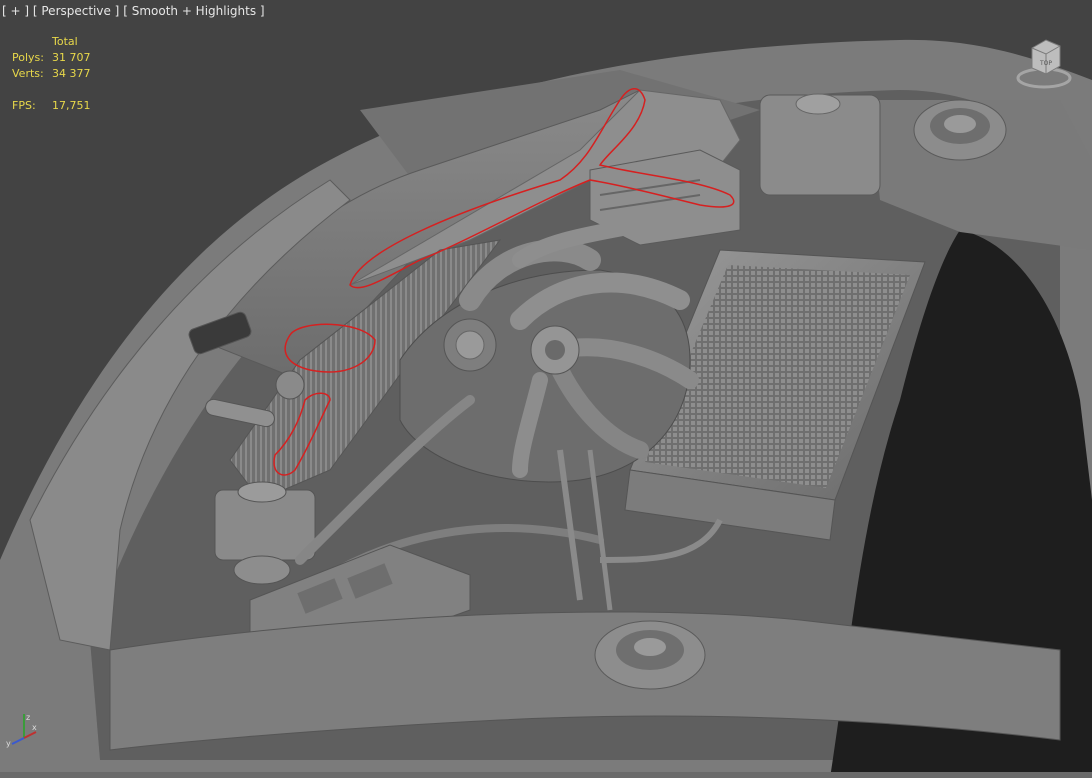  I want to click on axis-y-line, so click(18, 741).